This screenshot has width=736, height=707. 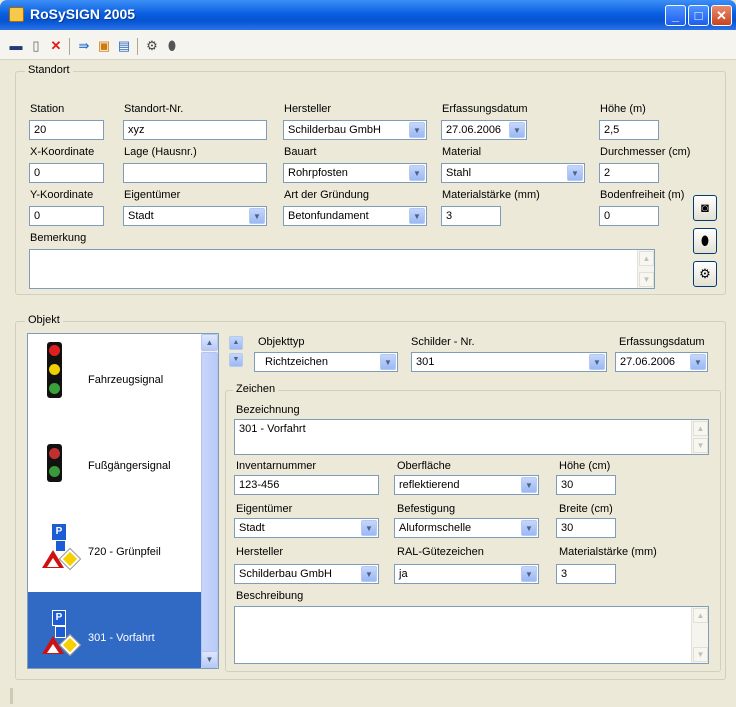 I want to click on export-icon: ▣, so click(x=104, y=46).